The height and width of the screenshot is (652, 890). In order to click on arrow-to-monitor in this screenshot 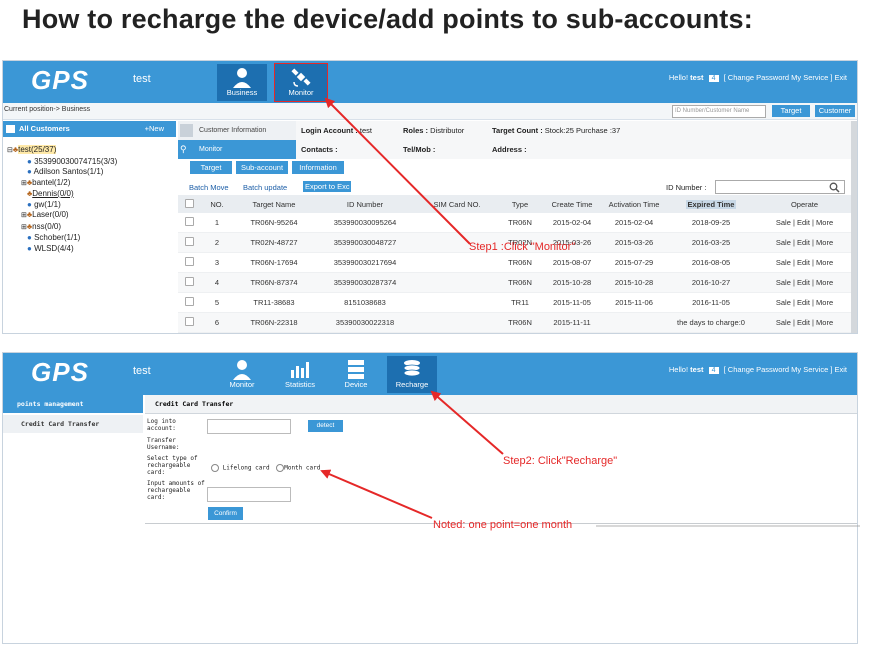, I will do `click(397, 171)`.